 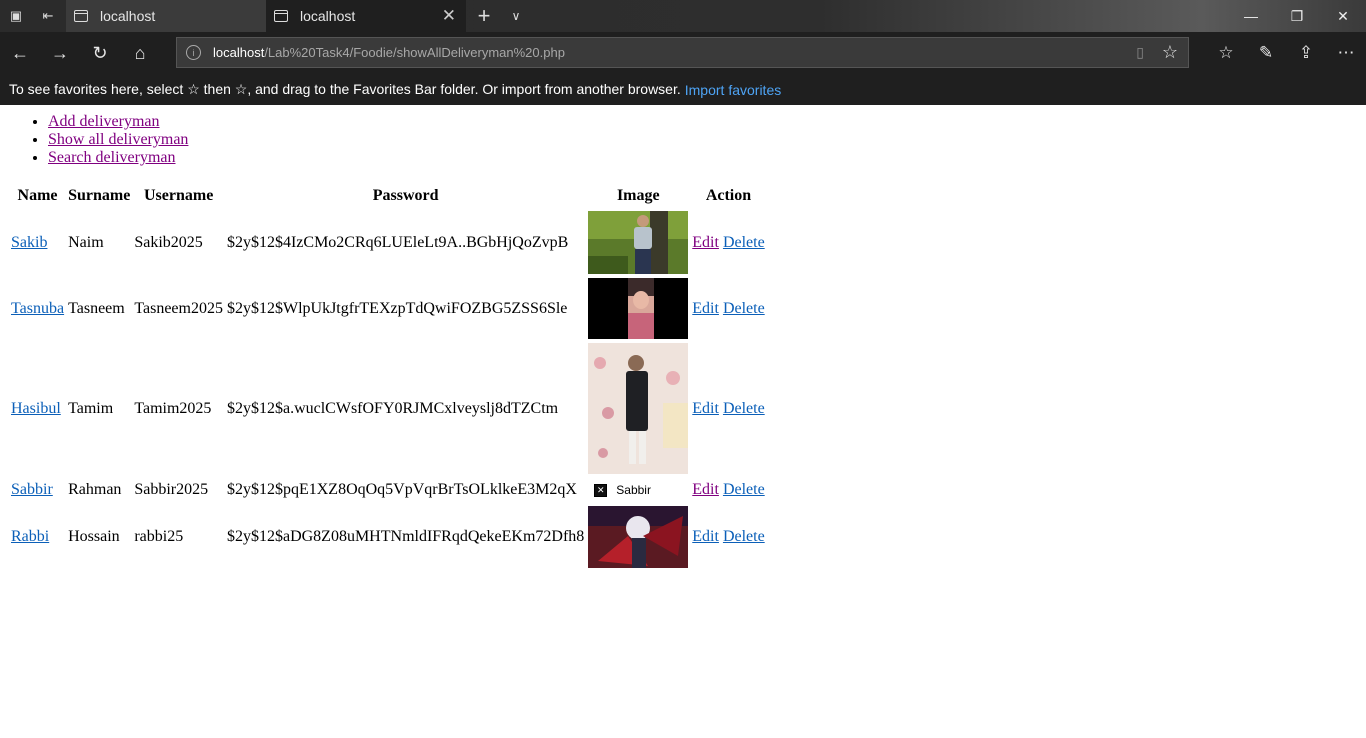 I want to click on show-all-deliveryman-link: Show all deliveryman, so click(x=118, y=139).